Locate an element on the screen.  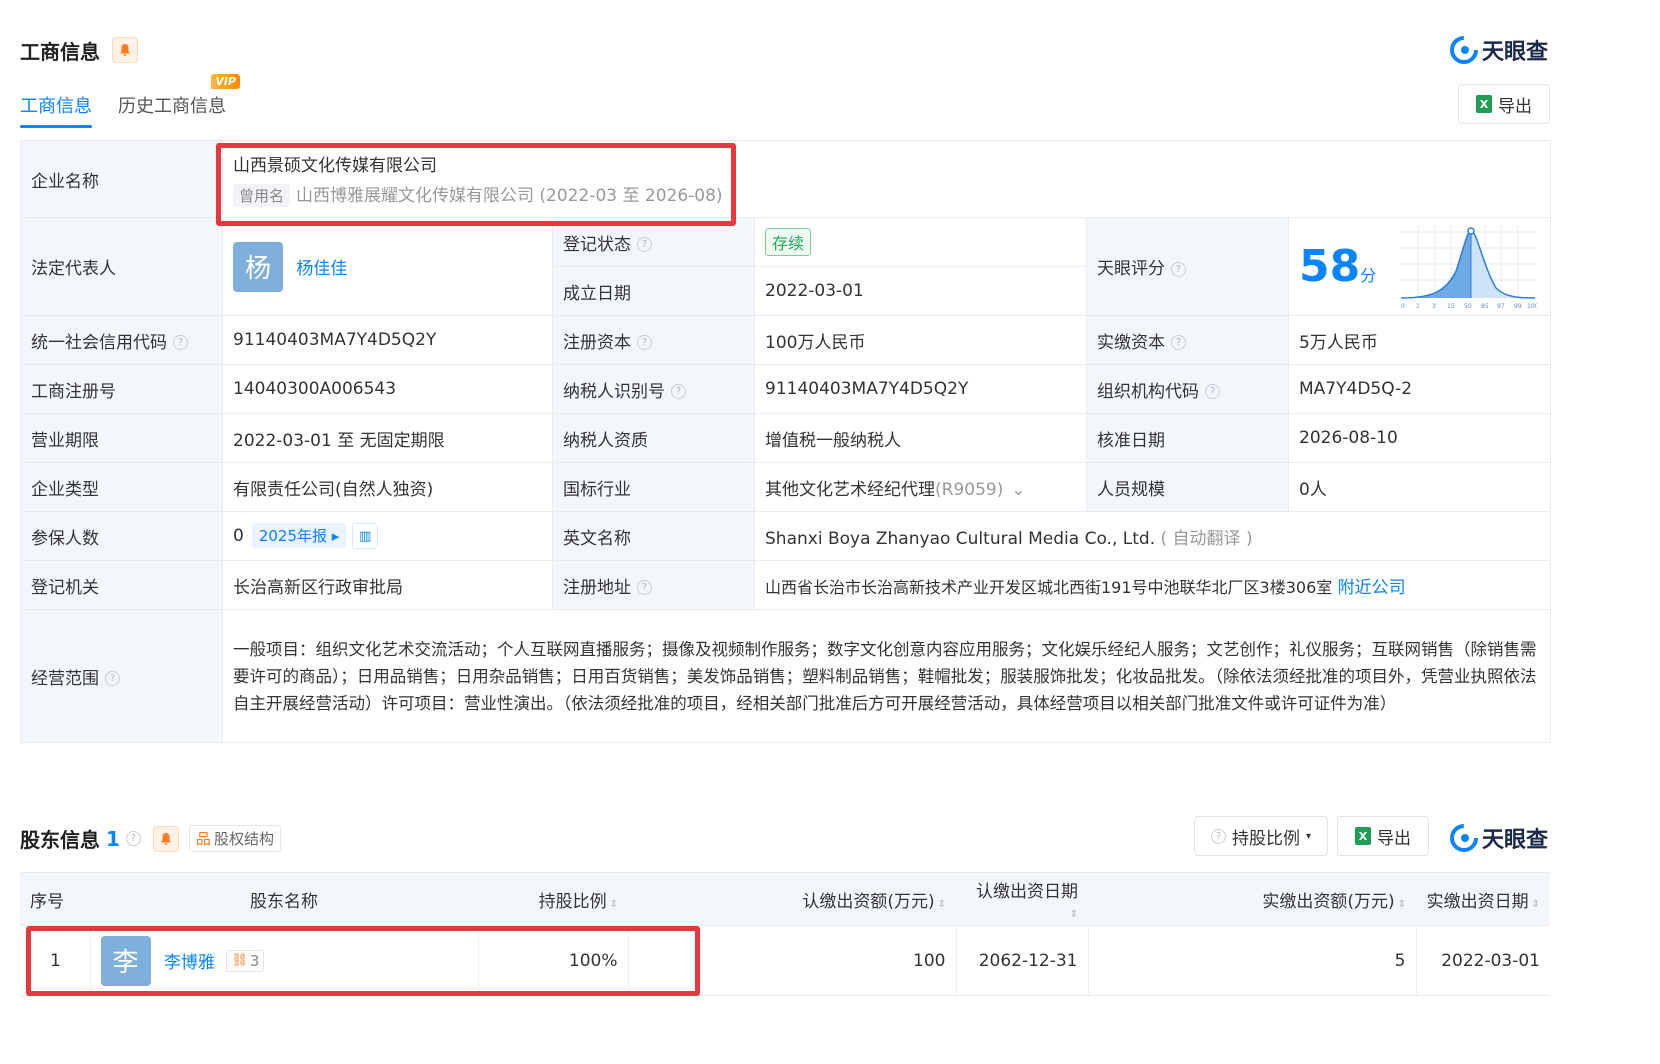
found-date: 2022-03-01 is located at coordinates (920, 291).